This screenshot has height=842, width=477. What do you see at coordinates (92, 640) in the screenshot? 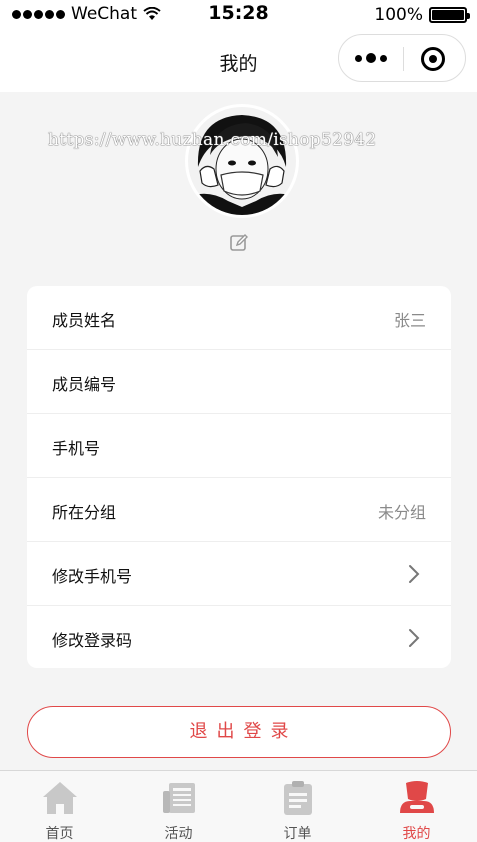
I see `row-label: 修改登录码` at bounding box center [92, 640].